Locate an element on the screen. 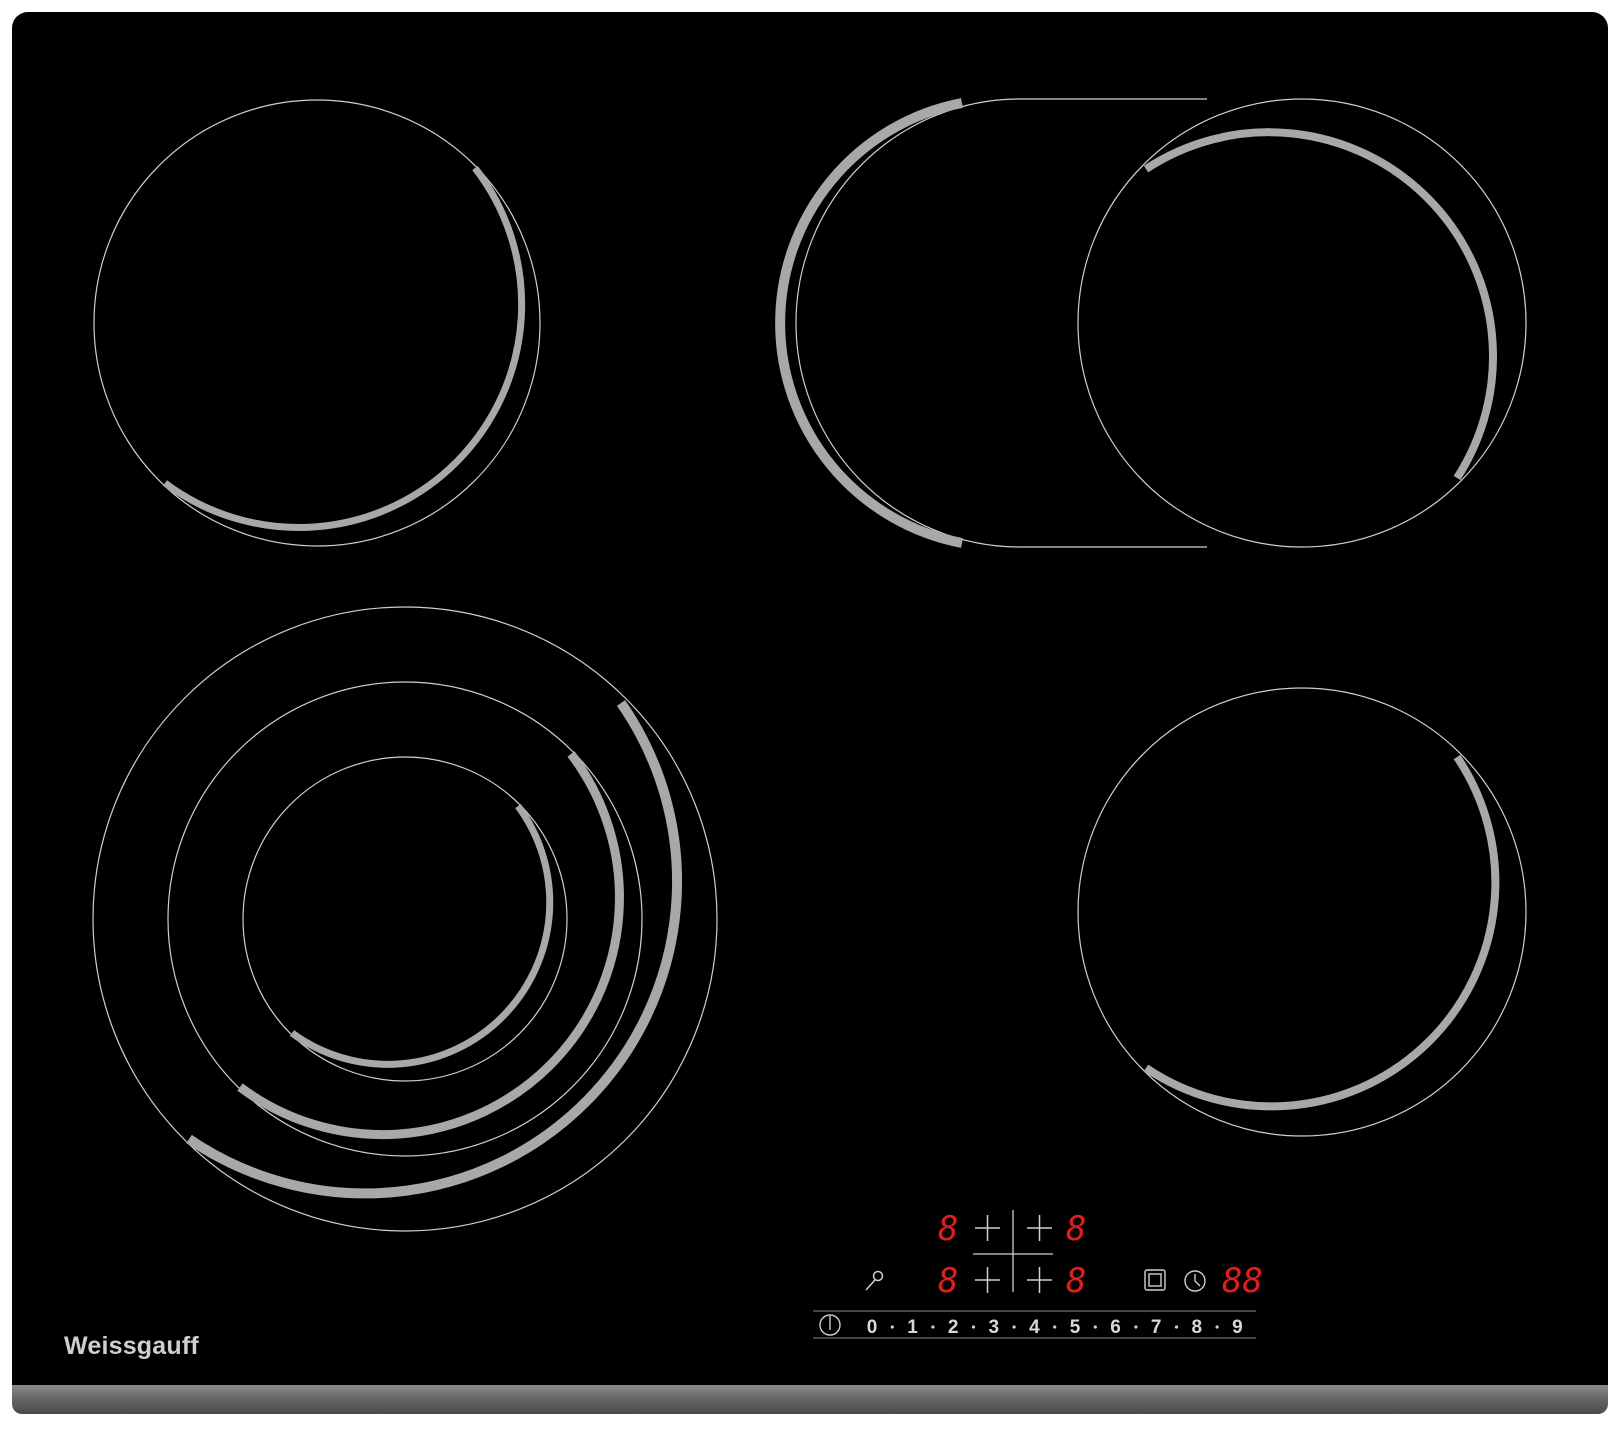 The width and height of the screenshot is (1619, 1430). power-level-1: 1 is located at coordinates (912, 1327).